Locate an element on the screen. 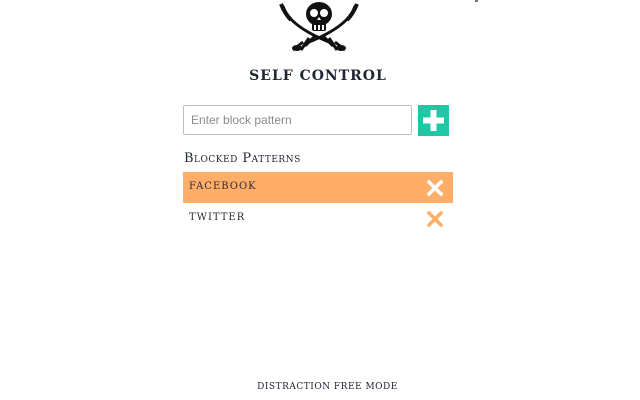  pirate-logo-icon is located at coordinates (319, 28).